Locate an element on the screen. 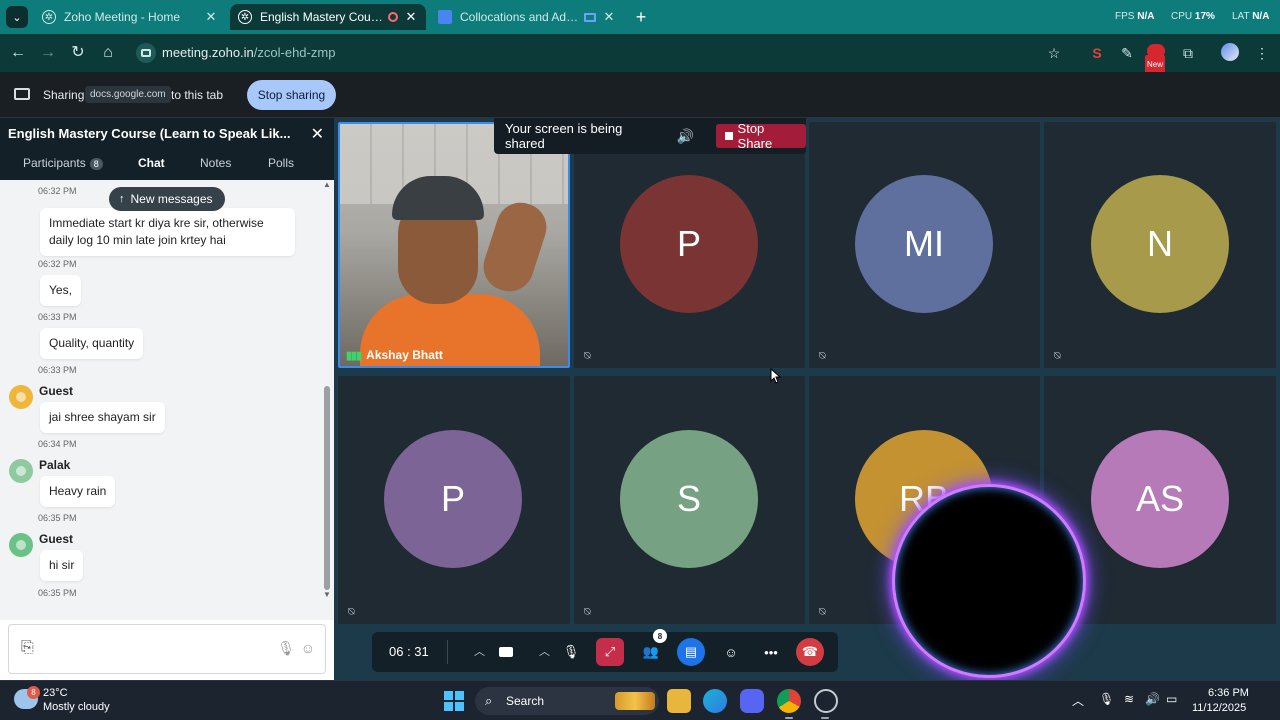 The image size is (1280, 720). tab-chat: Chat is located at coordinates (151, 163).